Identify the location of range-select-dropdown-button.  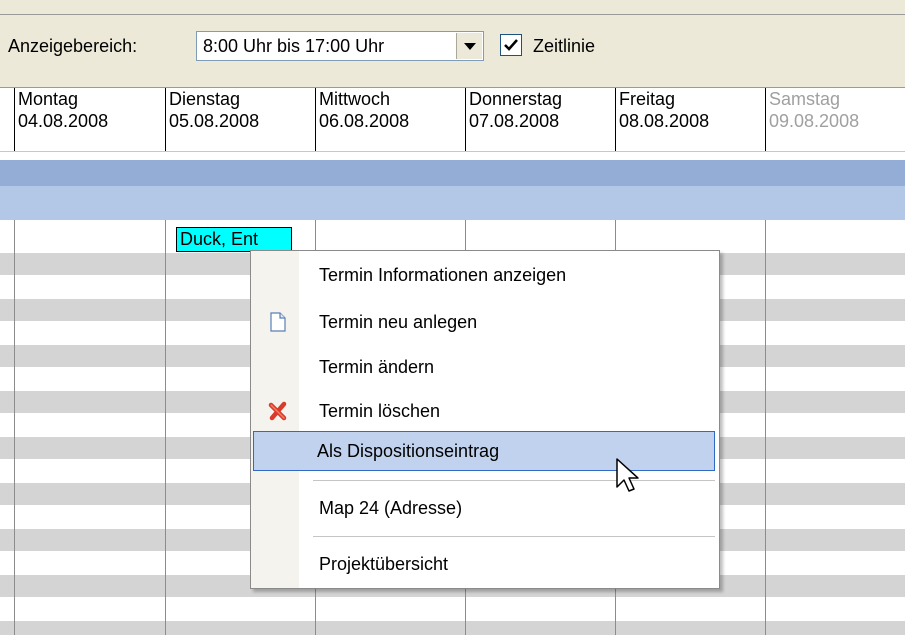
(469, 46).